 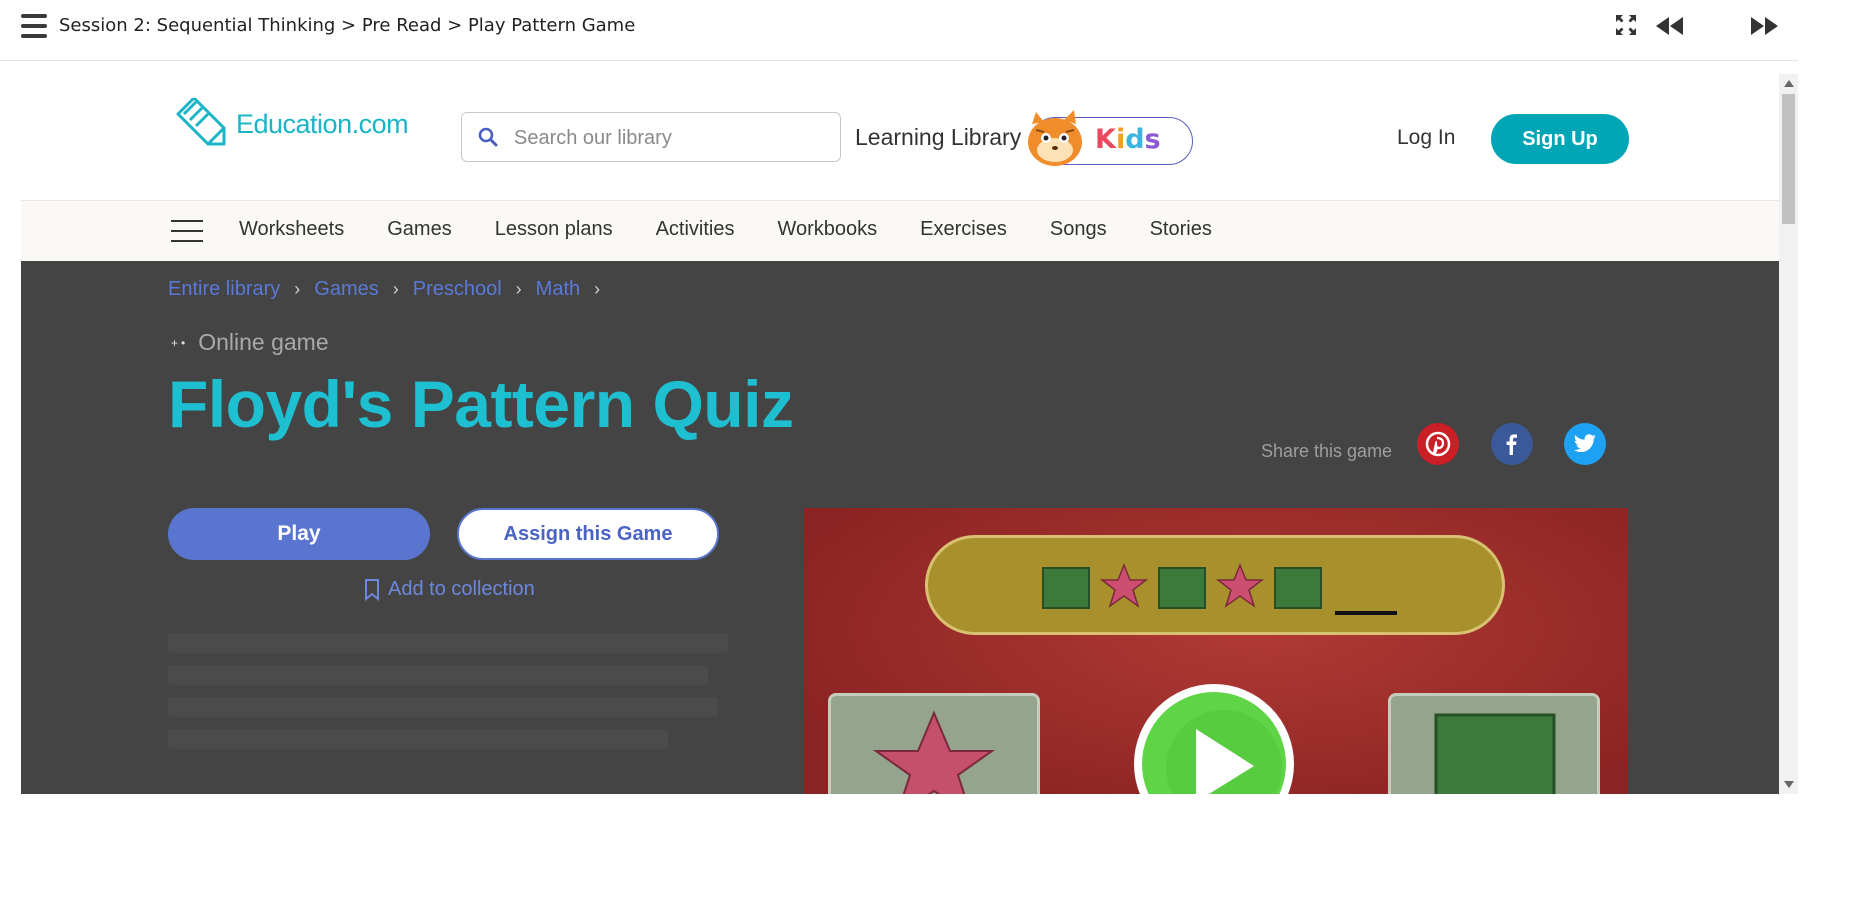 I want to click on add-to-collection-link: Add to collection, so click(x=449, y=589).